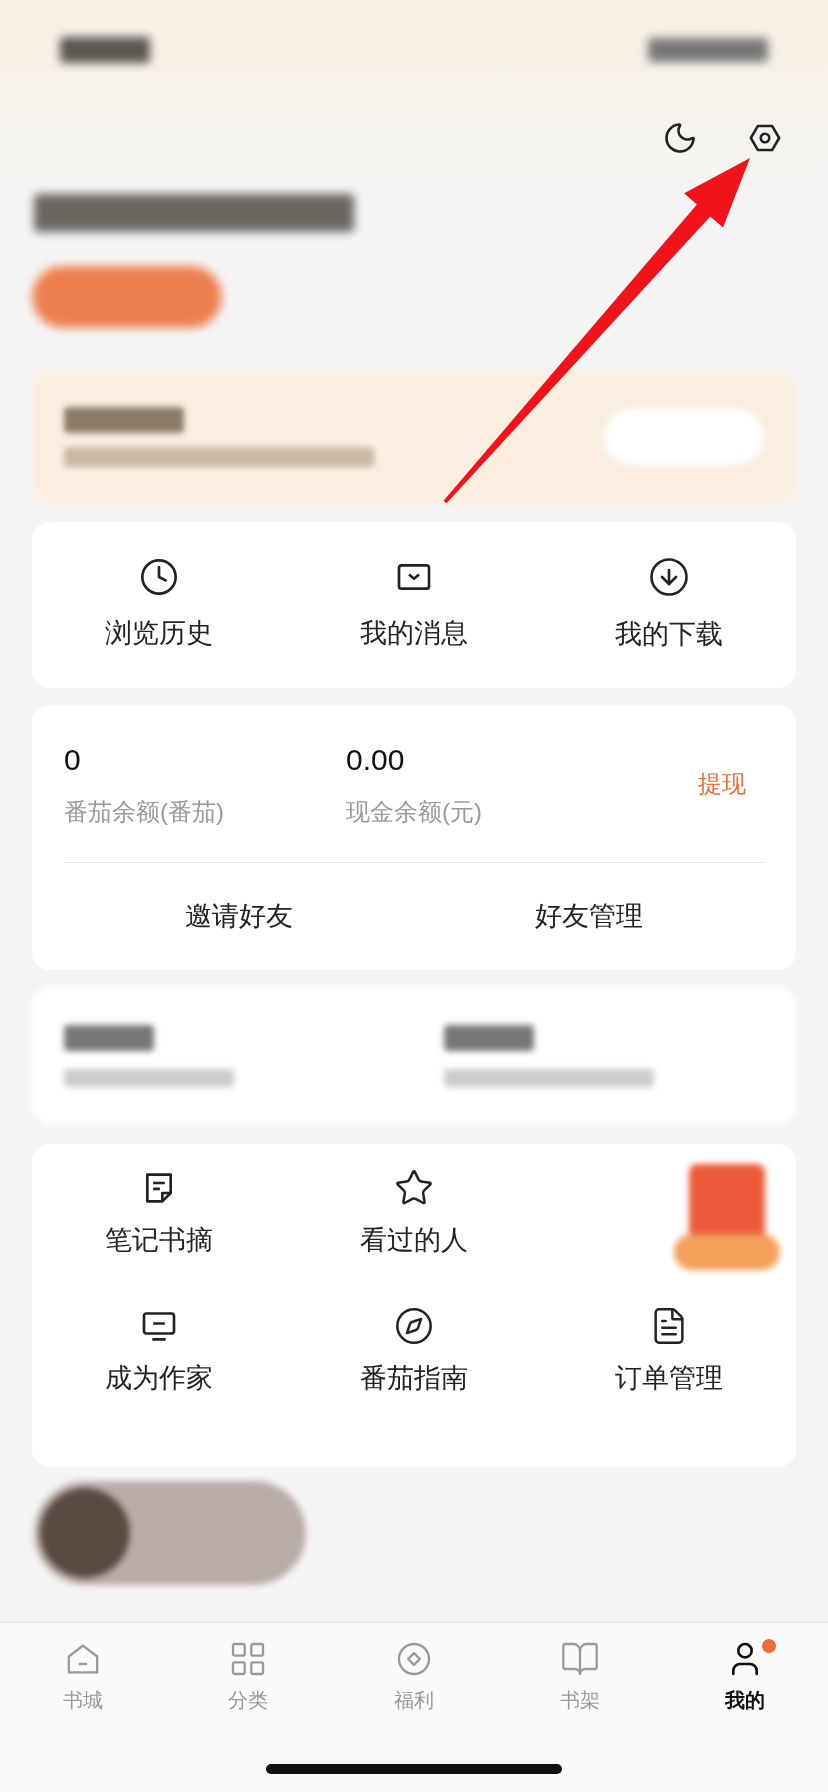  What do you see at coordinates (239, 916) in the screenshot?
I see `friend-action: 邀请好友` at bounding box center [239, 916].